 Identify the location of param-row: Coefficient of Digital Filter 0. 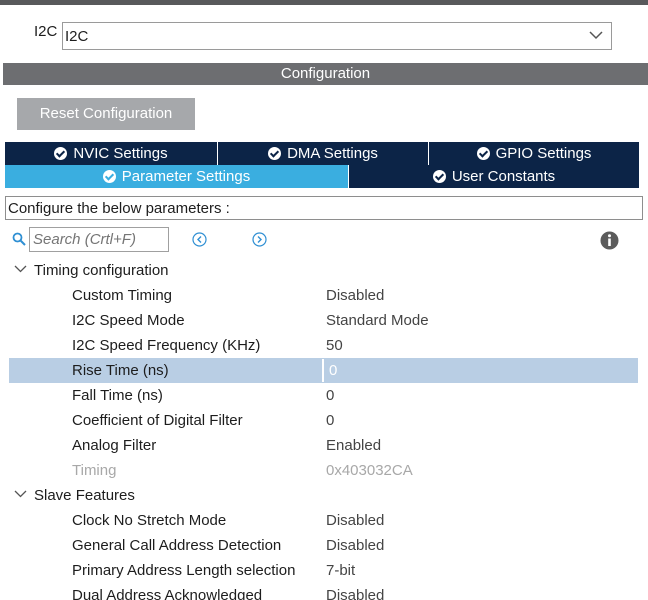
(323, 420).